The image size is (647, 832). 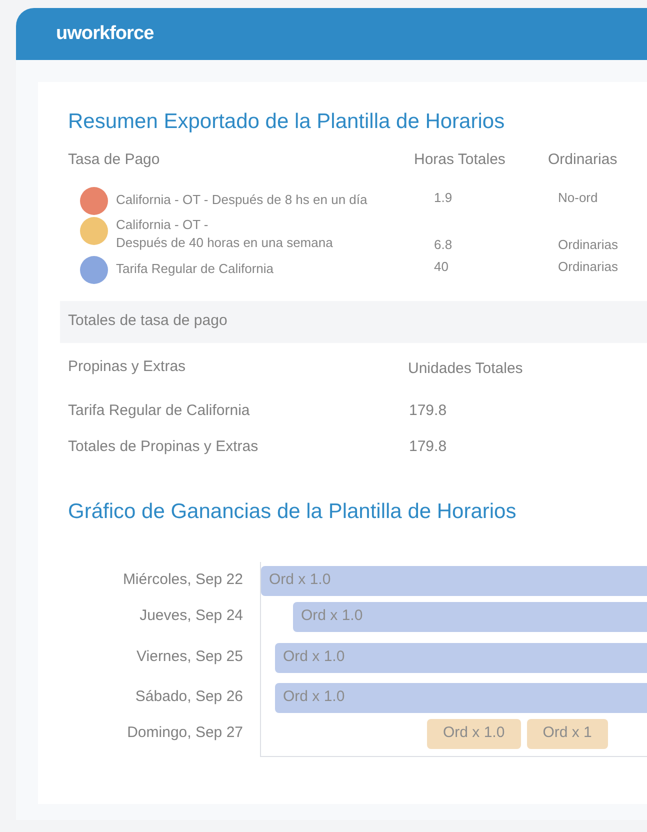 What do you see at coordinates (148, 321) in the screenshot?
I see `totals-label: Totales de tasa de pago` at bounding box center [148, 321].